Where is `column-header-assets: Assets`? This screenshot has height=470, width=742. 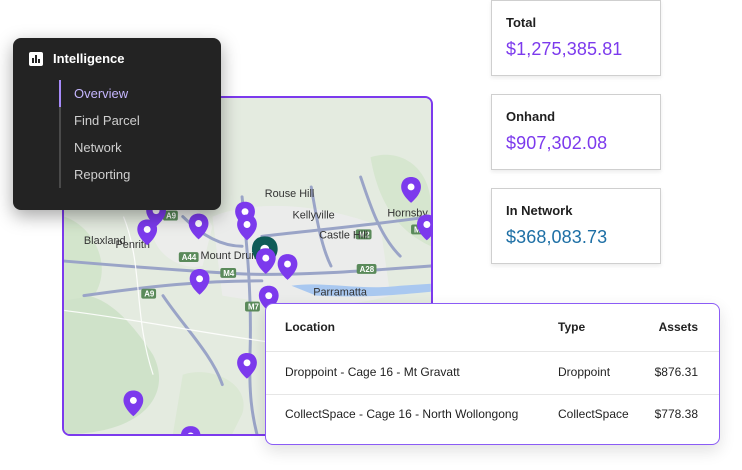
column-header-assets: Assets is located at coordinates (678, 327).